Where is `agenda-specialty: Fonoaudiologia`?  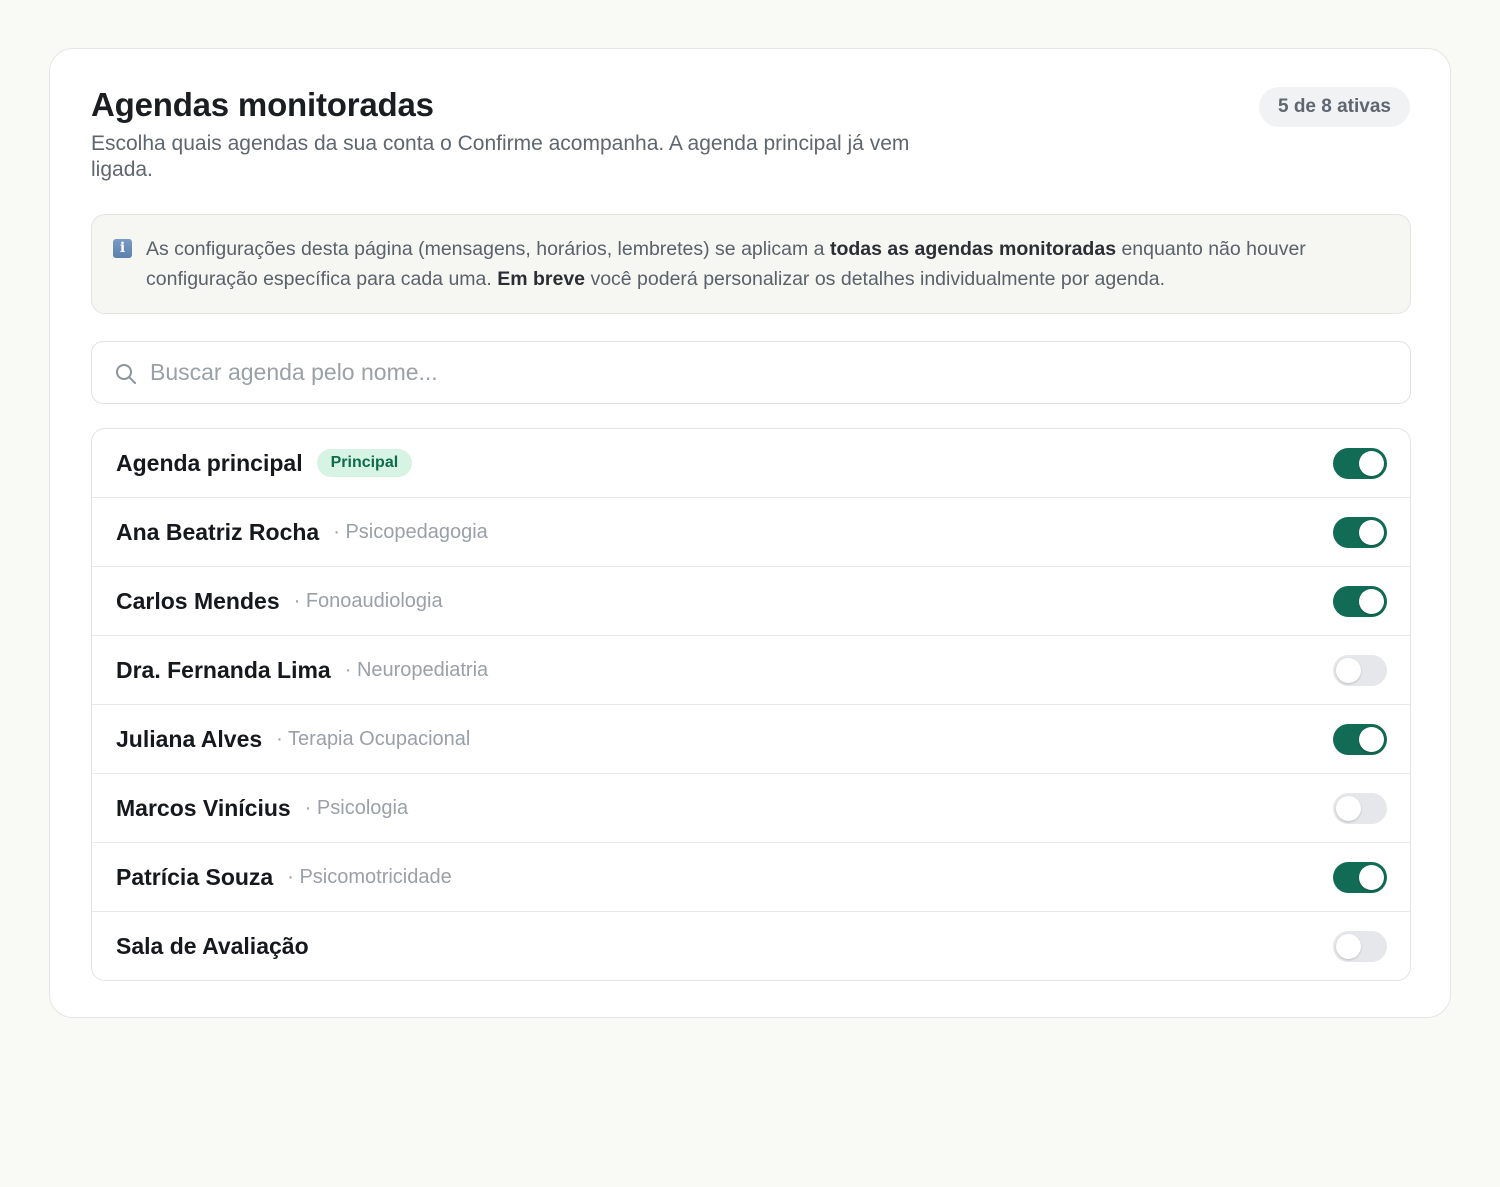
agenda-specialty: Fonoaudiologia is located at coordinates (368, 601).